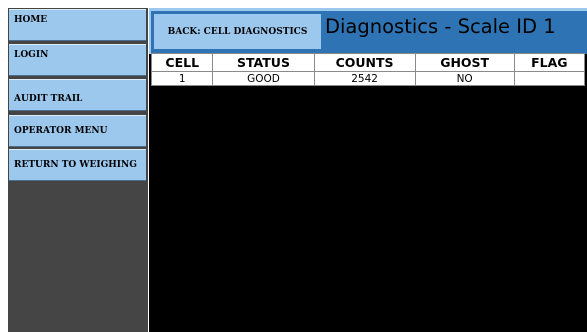 The height and width of the screenshot is (332, 587). What do you see at coordinates (440, 26) in the screenshot?
I see `page-title: Diagnostics - Scale ID 1` at bounding box center [440, 26].